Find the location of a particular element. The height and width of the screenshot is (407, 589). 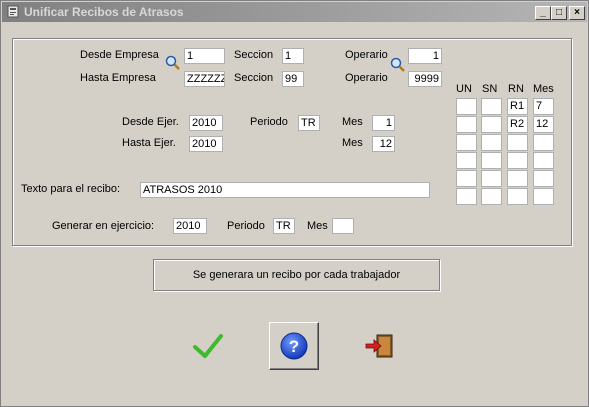

accept-button is located at coordinates (209, 346).